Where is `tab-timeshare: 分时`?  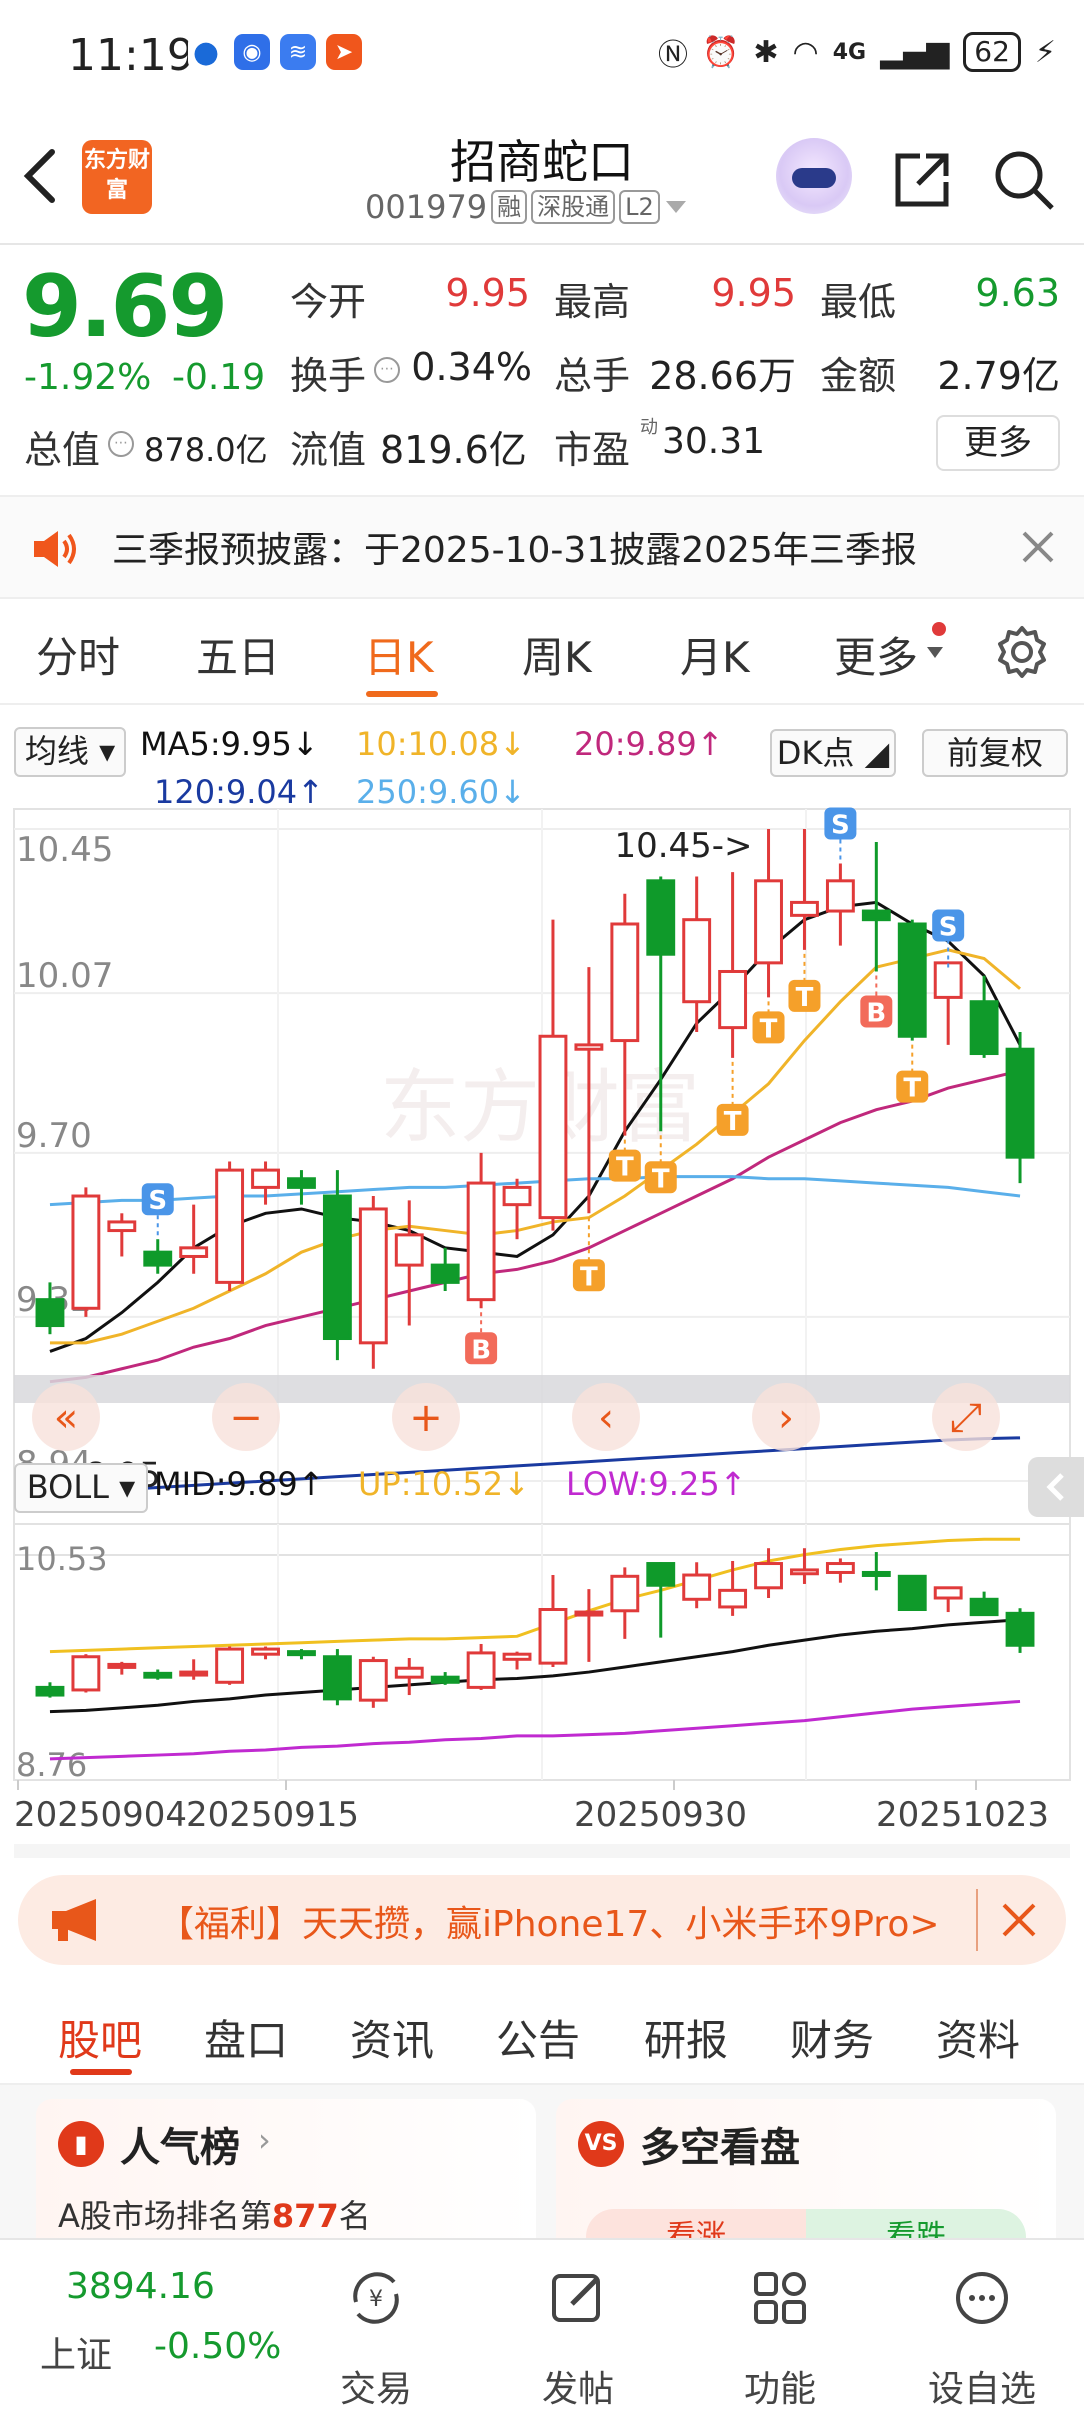 tab-timeshare: 分时 is located at coordinates (78, 654).